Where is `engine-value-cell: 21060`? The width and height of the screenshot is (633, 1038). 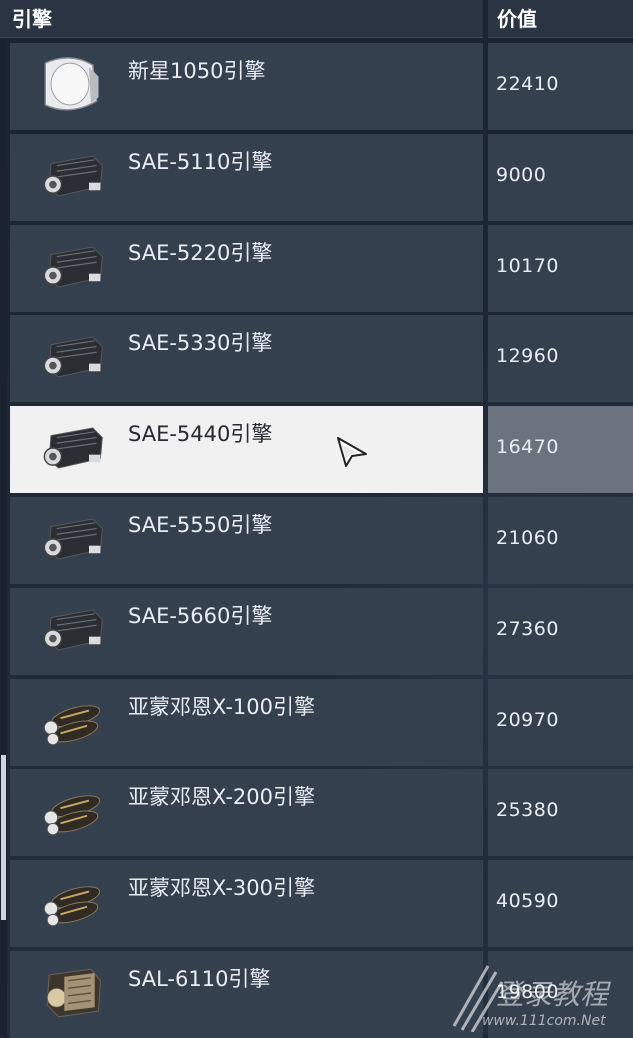 engine-value-cell: 21060 is located at coordinates (560, 540).